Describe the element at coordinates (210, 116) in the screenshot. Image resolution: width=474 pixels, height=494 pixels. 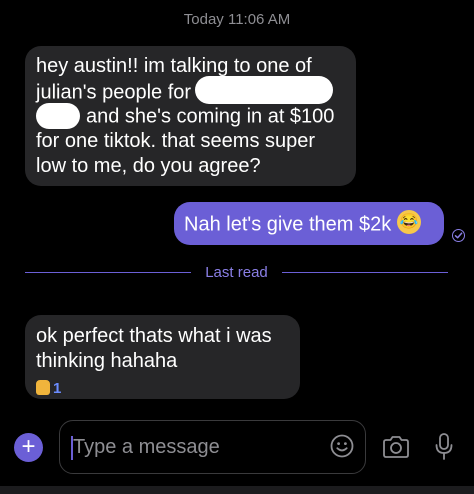
I see `message-line: and she's coming in at $100` at that location.